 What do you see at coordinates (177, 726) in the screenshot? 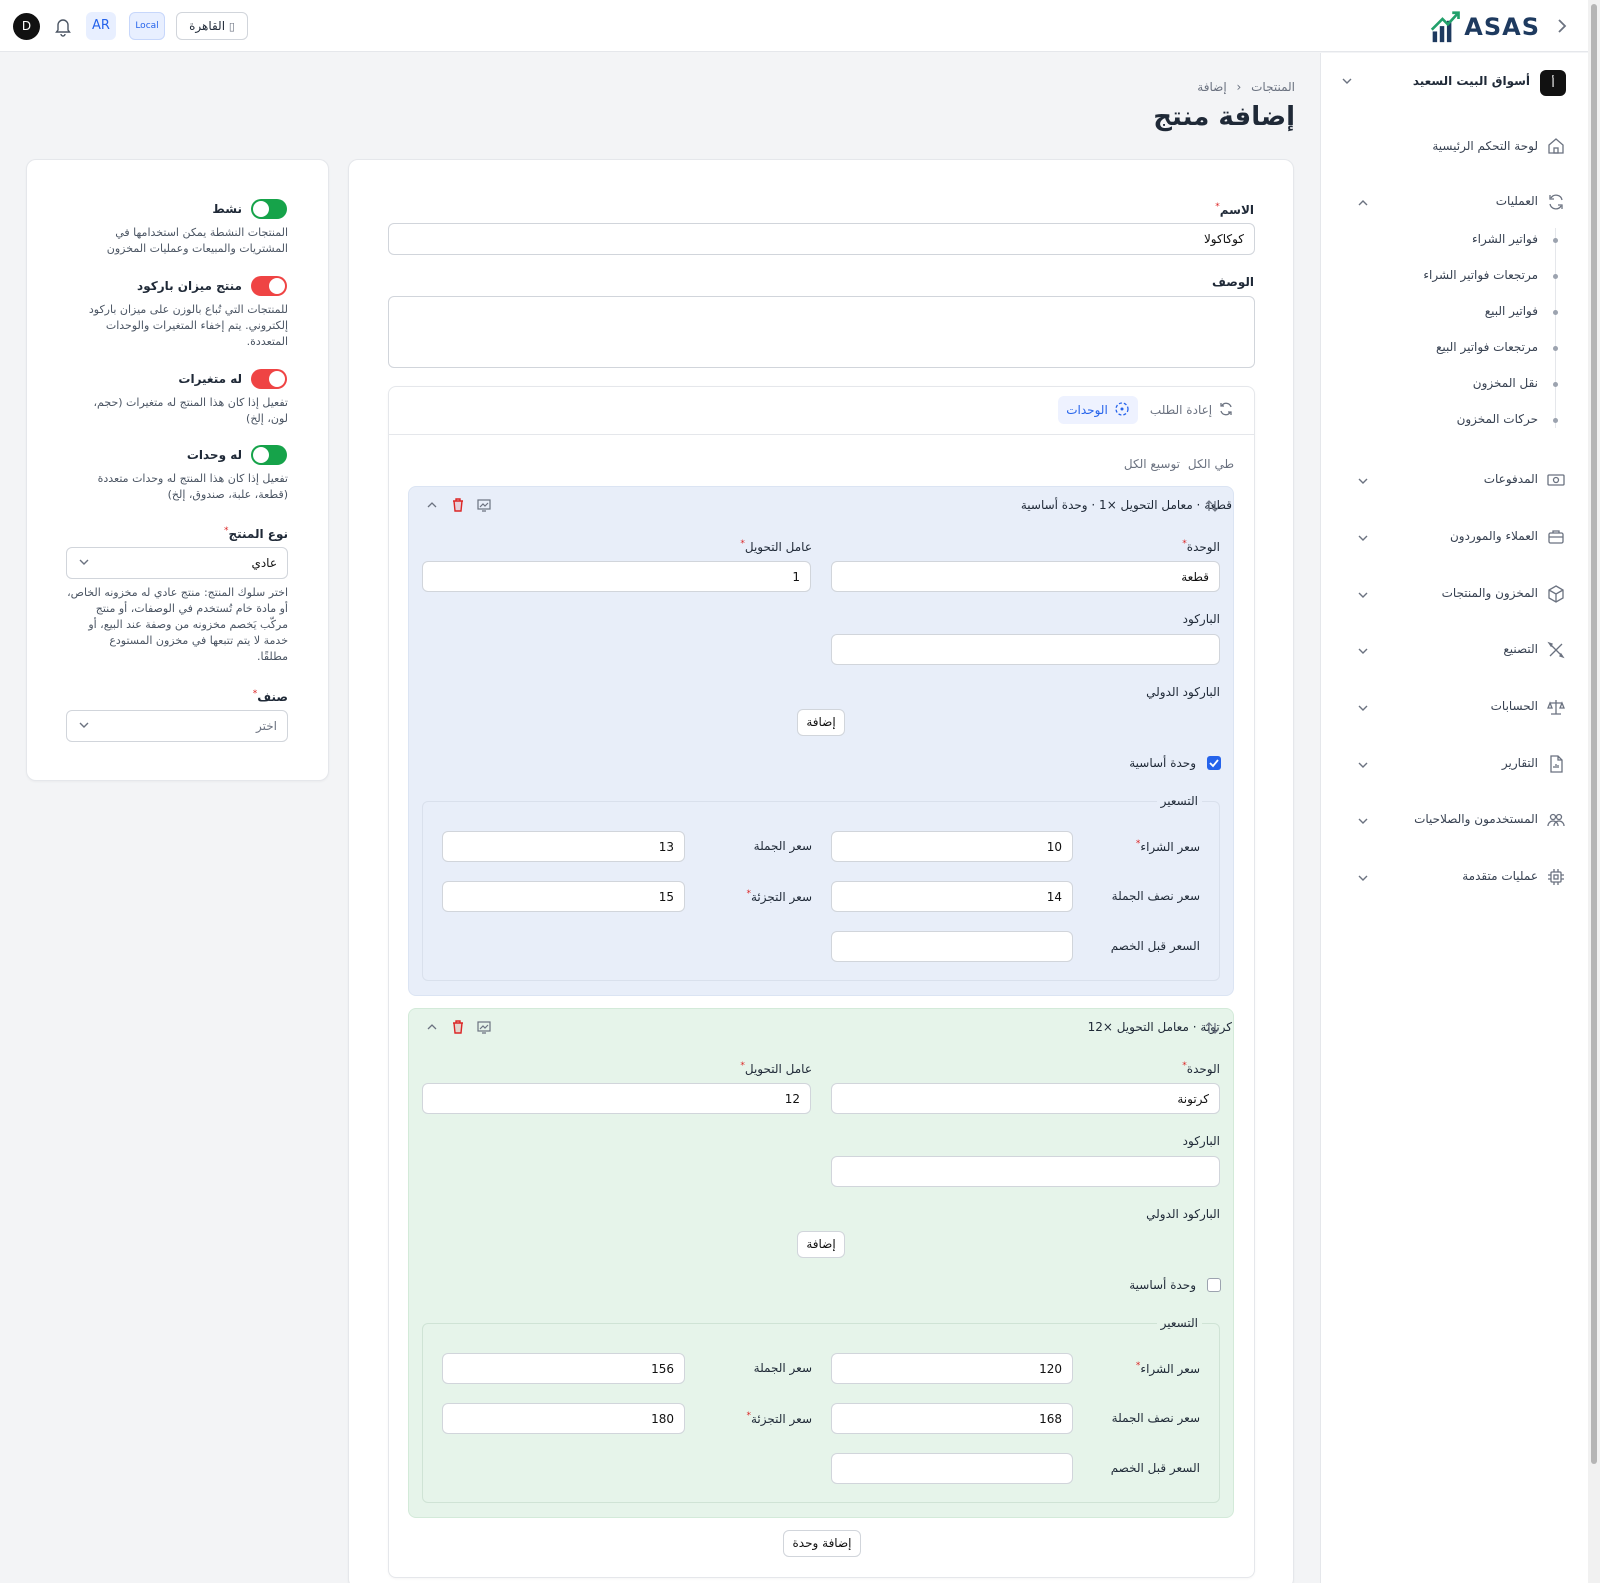
I see `category-select: اختر` at bounding box center [177, 726].